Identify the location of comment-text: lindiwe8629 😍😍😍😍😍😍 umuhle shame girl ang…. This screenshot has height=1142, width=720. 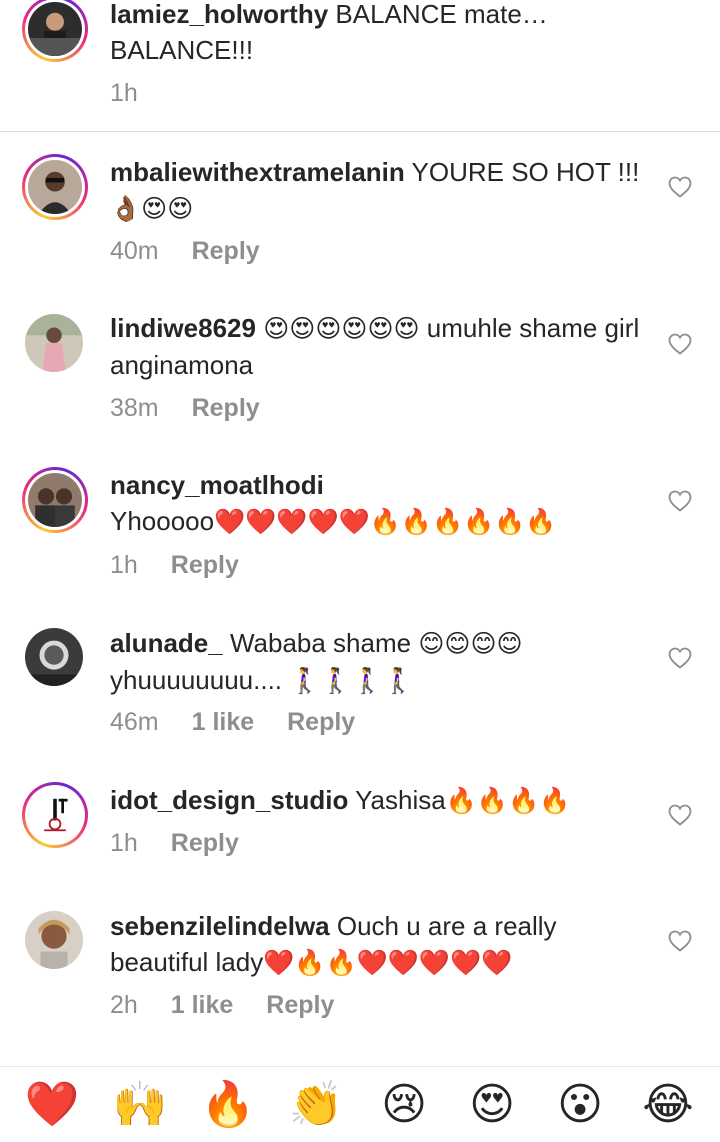
(380, 346).